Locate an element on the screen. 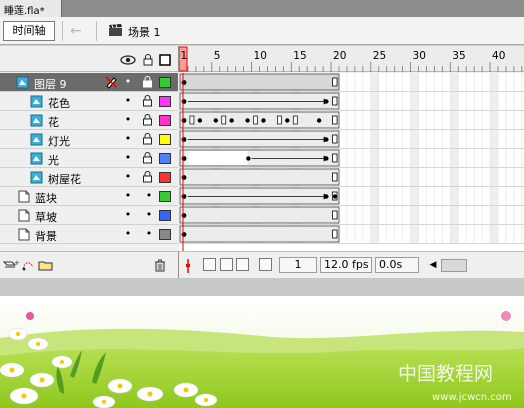 The image size is (524, 408). layer-row: 草坡 • • is located at coordinates (89, 215).